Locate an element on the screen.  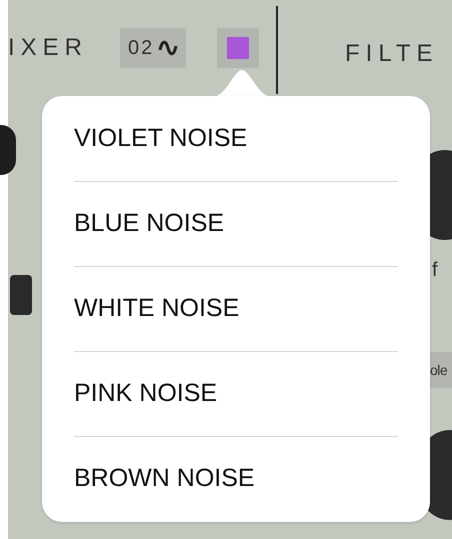
sine-wave-icon is located at coordinates (168, 48).